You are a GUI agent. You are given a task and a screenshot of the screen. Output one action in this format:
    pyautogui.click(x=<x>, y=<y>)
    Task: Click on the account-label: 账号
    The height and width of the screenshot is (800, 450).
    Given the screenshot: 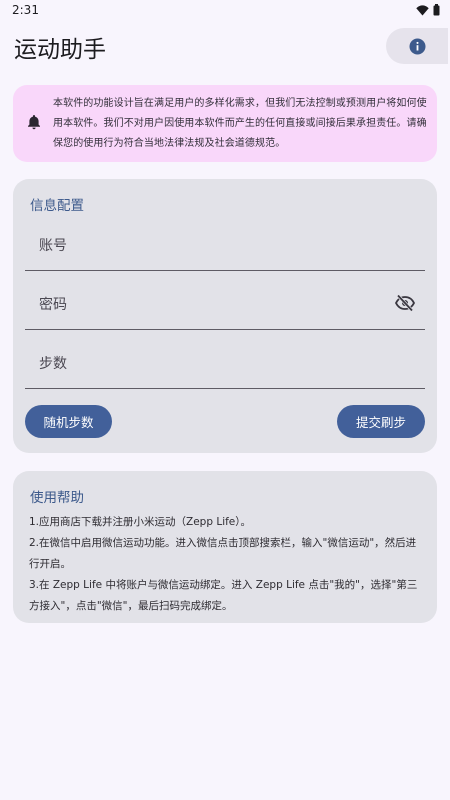 What is the action you would take?
    pyautogui.click(x=53, y=246)
    